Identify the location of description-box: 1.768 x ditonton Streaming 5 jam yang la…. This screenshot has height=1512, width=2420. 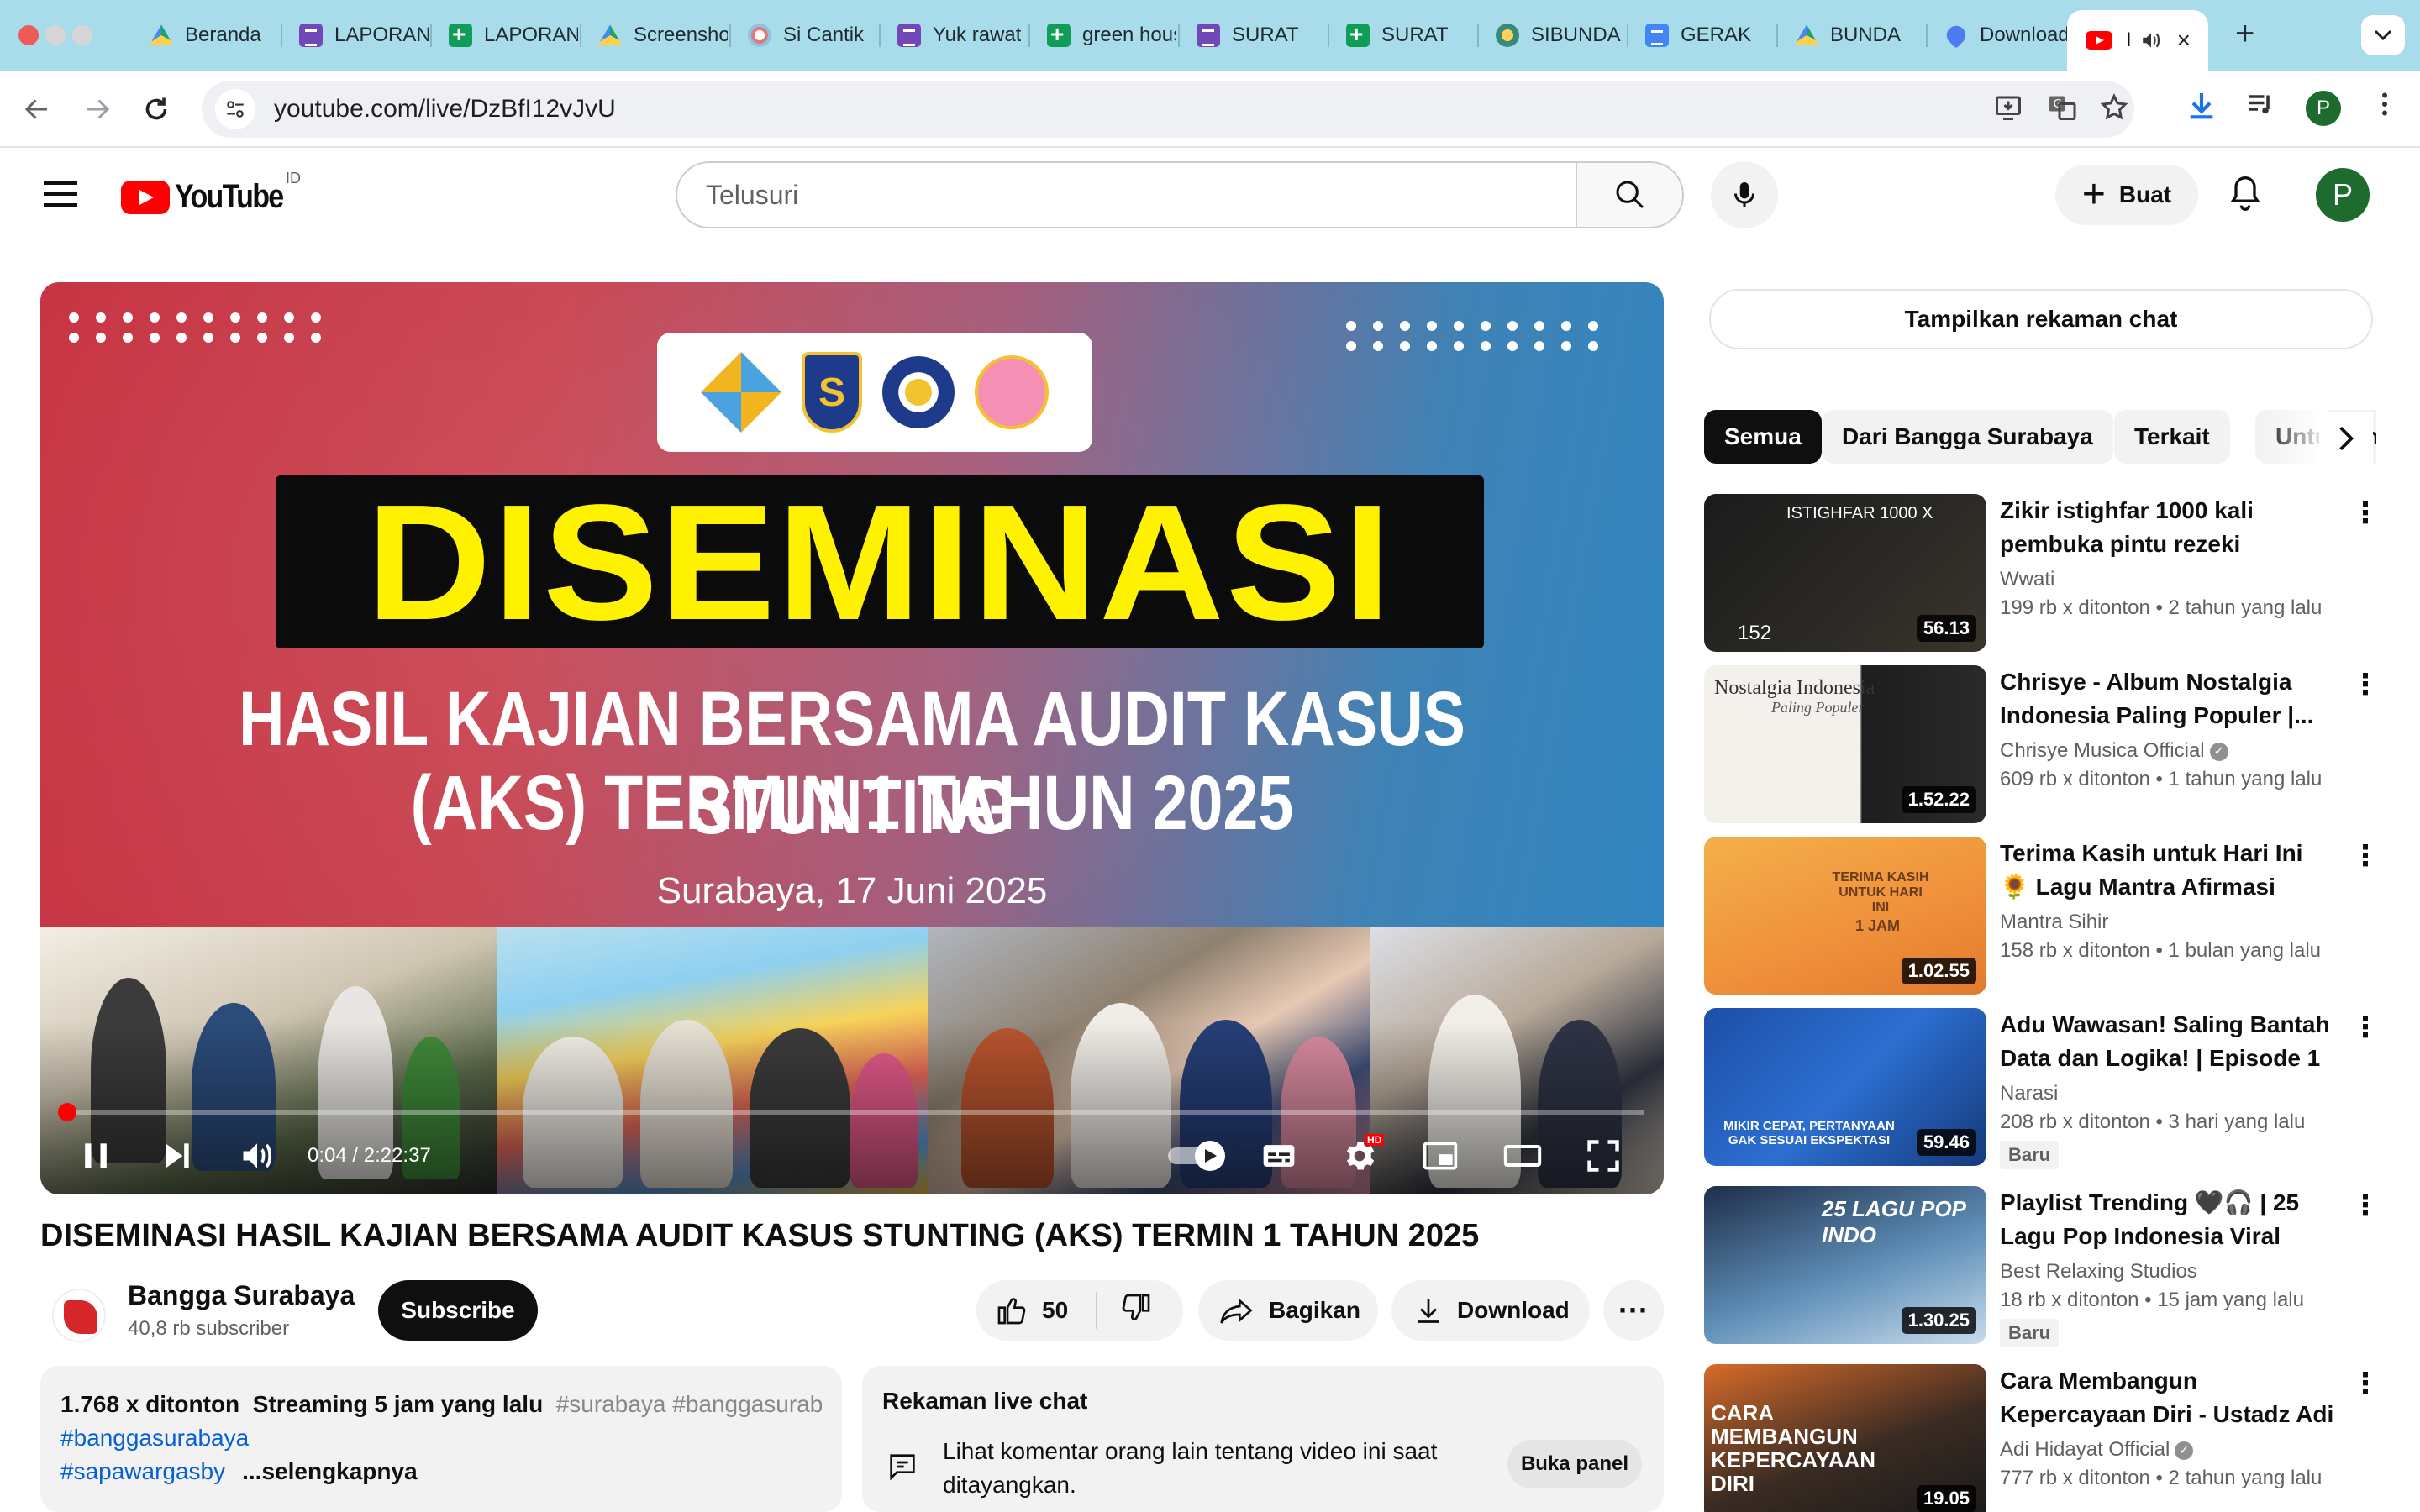
(441, 1439).